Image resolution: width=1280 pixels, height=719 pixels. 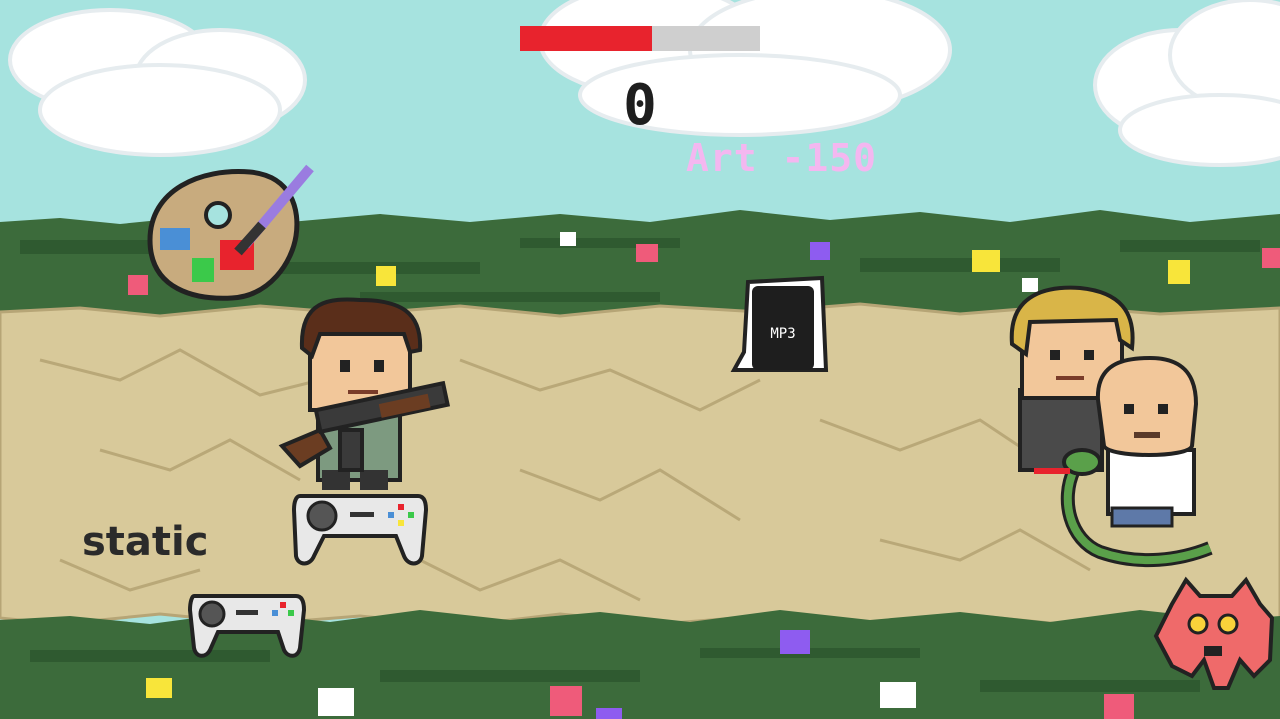 I want to click on gamepad-icon, so click(x=360, y=530).